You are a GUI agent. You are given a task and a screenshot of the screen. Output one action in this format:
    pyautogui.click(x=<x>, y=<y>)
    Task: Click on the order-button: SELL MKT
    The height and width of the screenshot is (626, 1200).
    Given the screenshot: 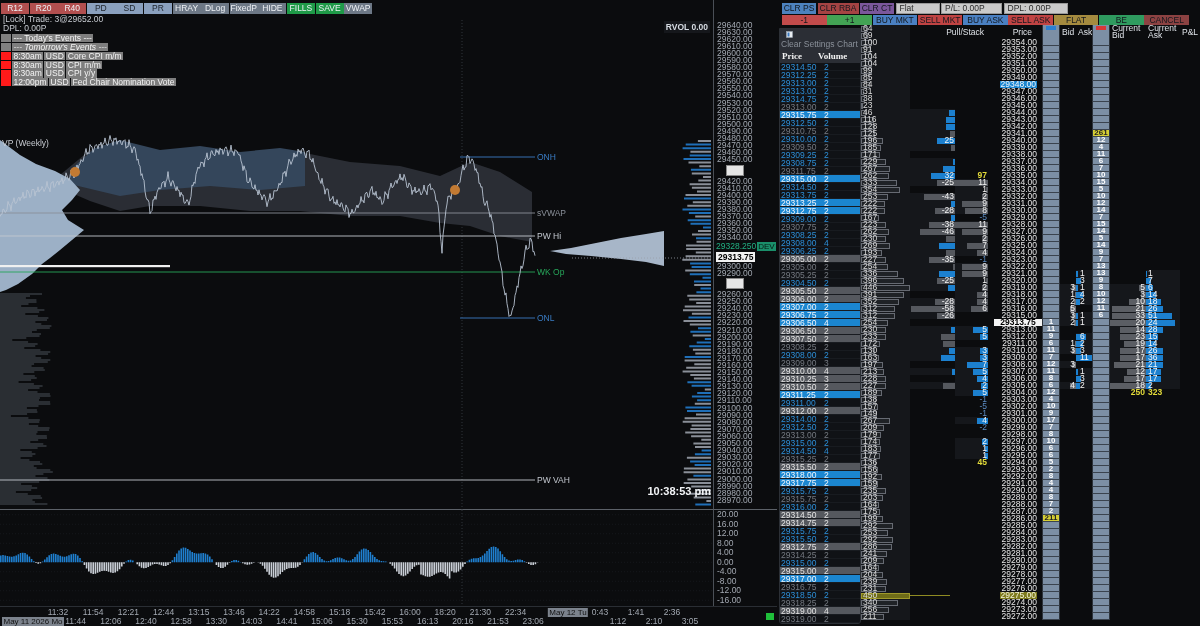 What is the action you would take?
    pyautogui.click(x=940, y=20)
    